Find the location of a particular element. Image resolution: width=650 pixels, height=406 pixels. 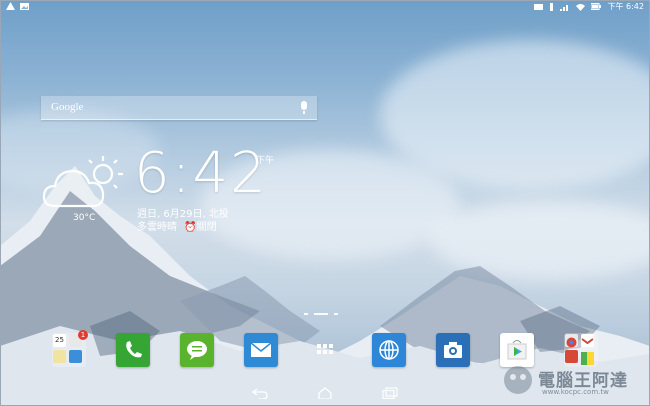

play-store-icon is located at coordinates (517, 350).